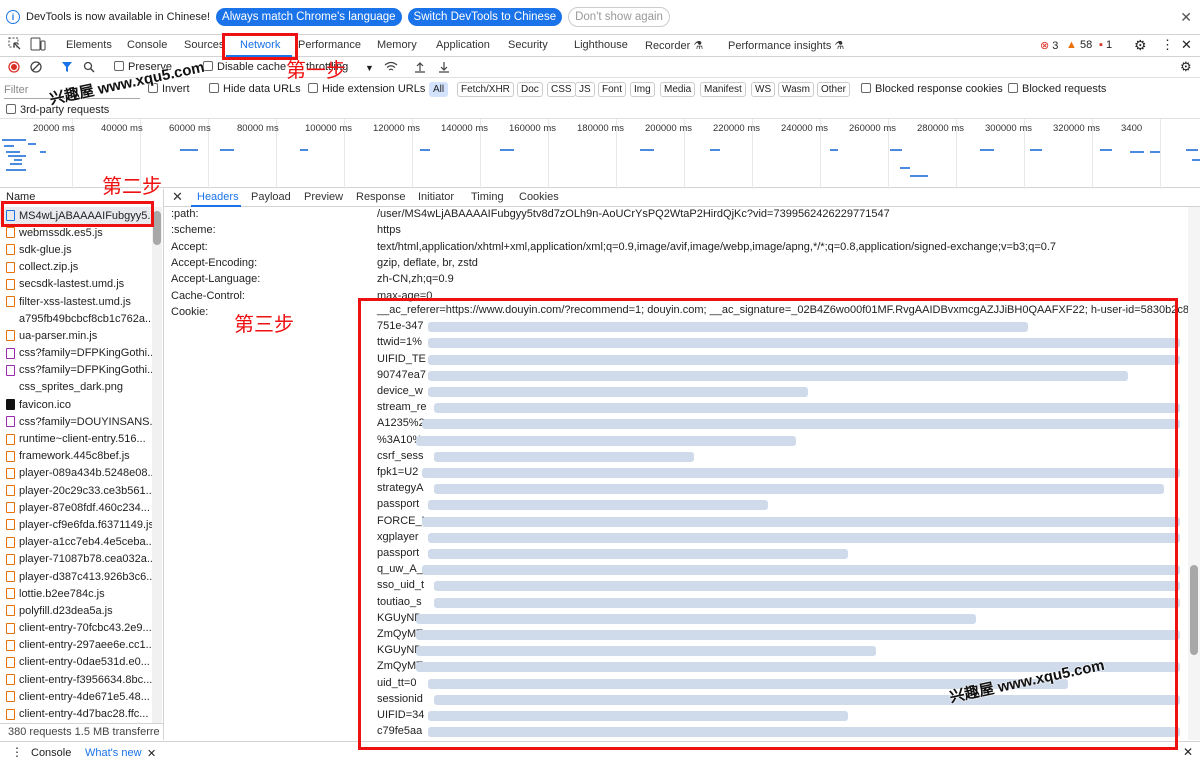 The height and width of the screenshot is (764, 1200). What do you see at coordinates (1101, 45) in the screenshot?
I see `issue-icon: ▪` at bounding box center [1101, 45].